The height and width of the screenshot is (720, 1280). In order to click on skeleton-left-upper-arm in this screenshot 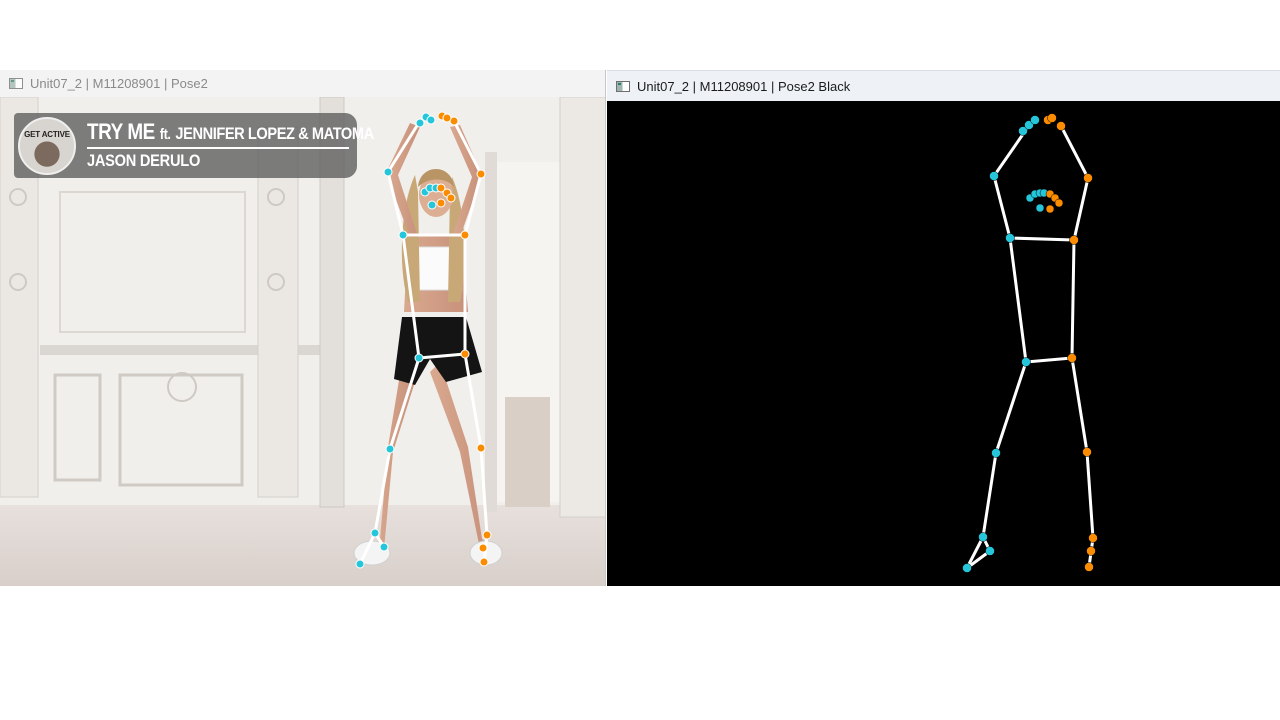, I will do `click(1002, 207)`.